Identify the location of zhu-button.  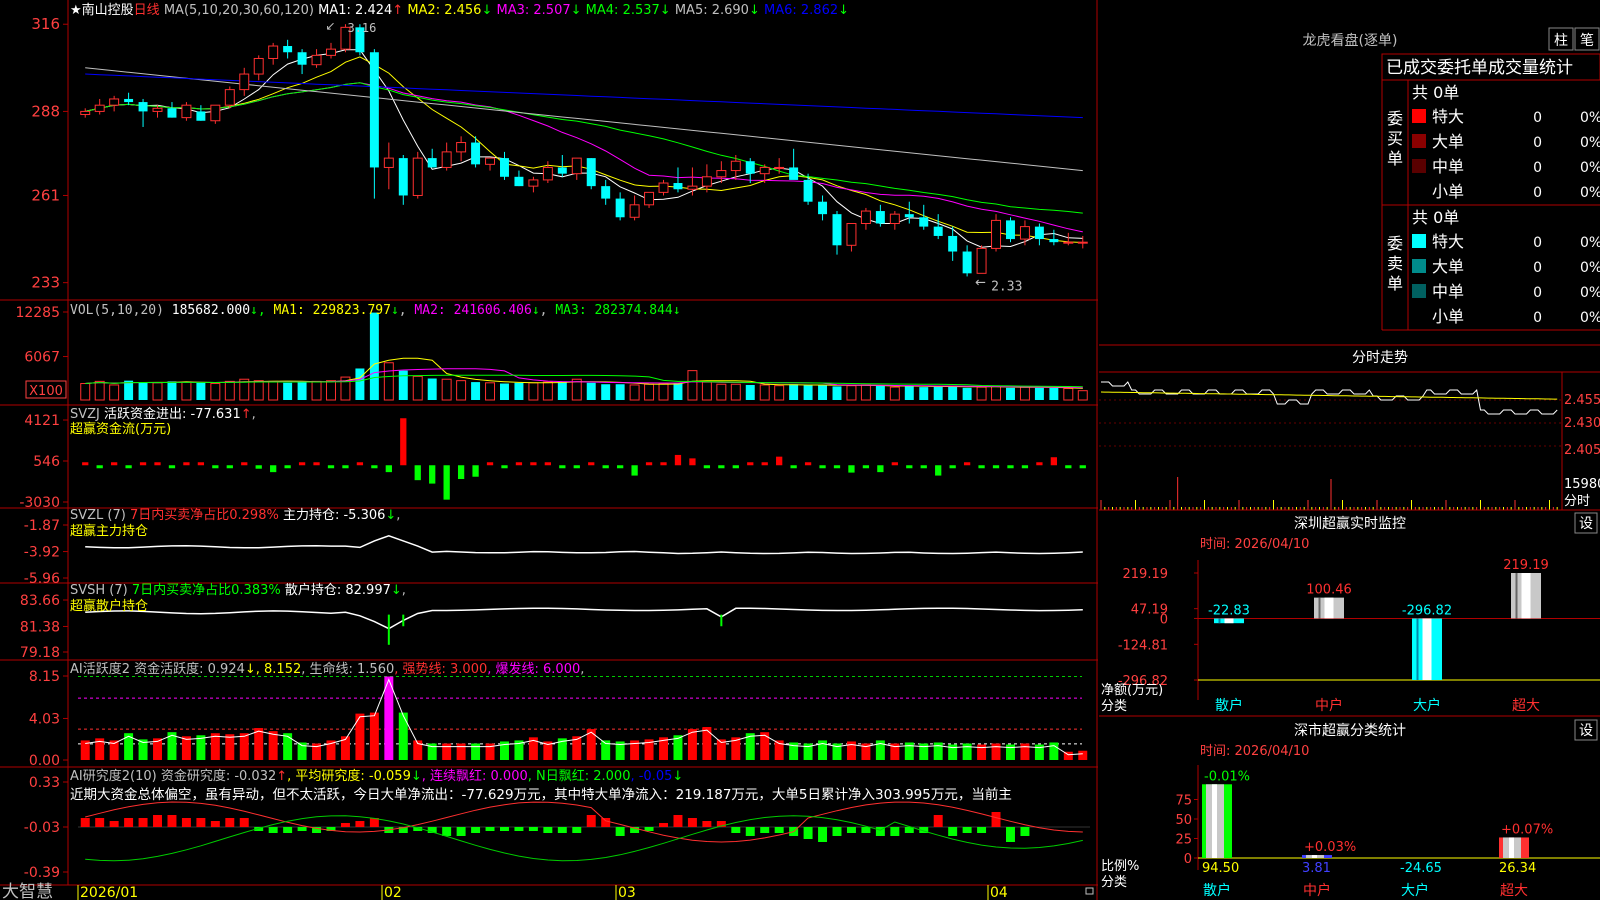
(1561, 39).